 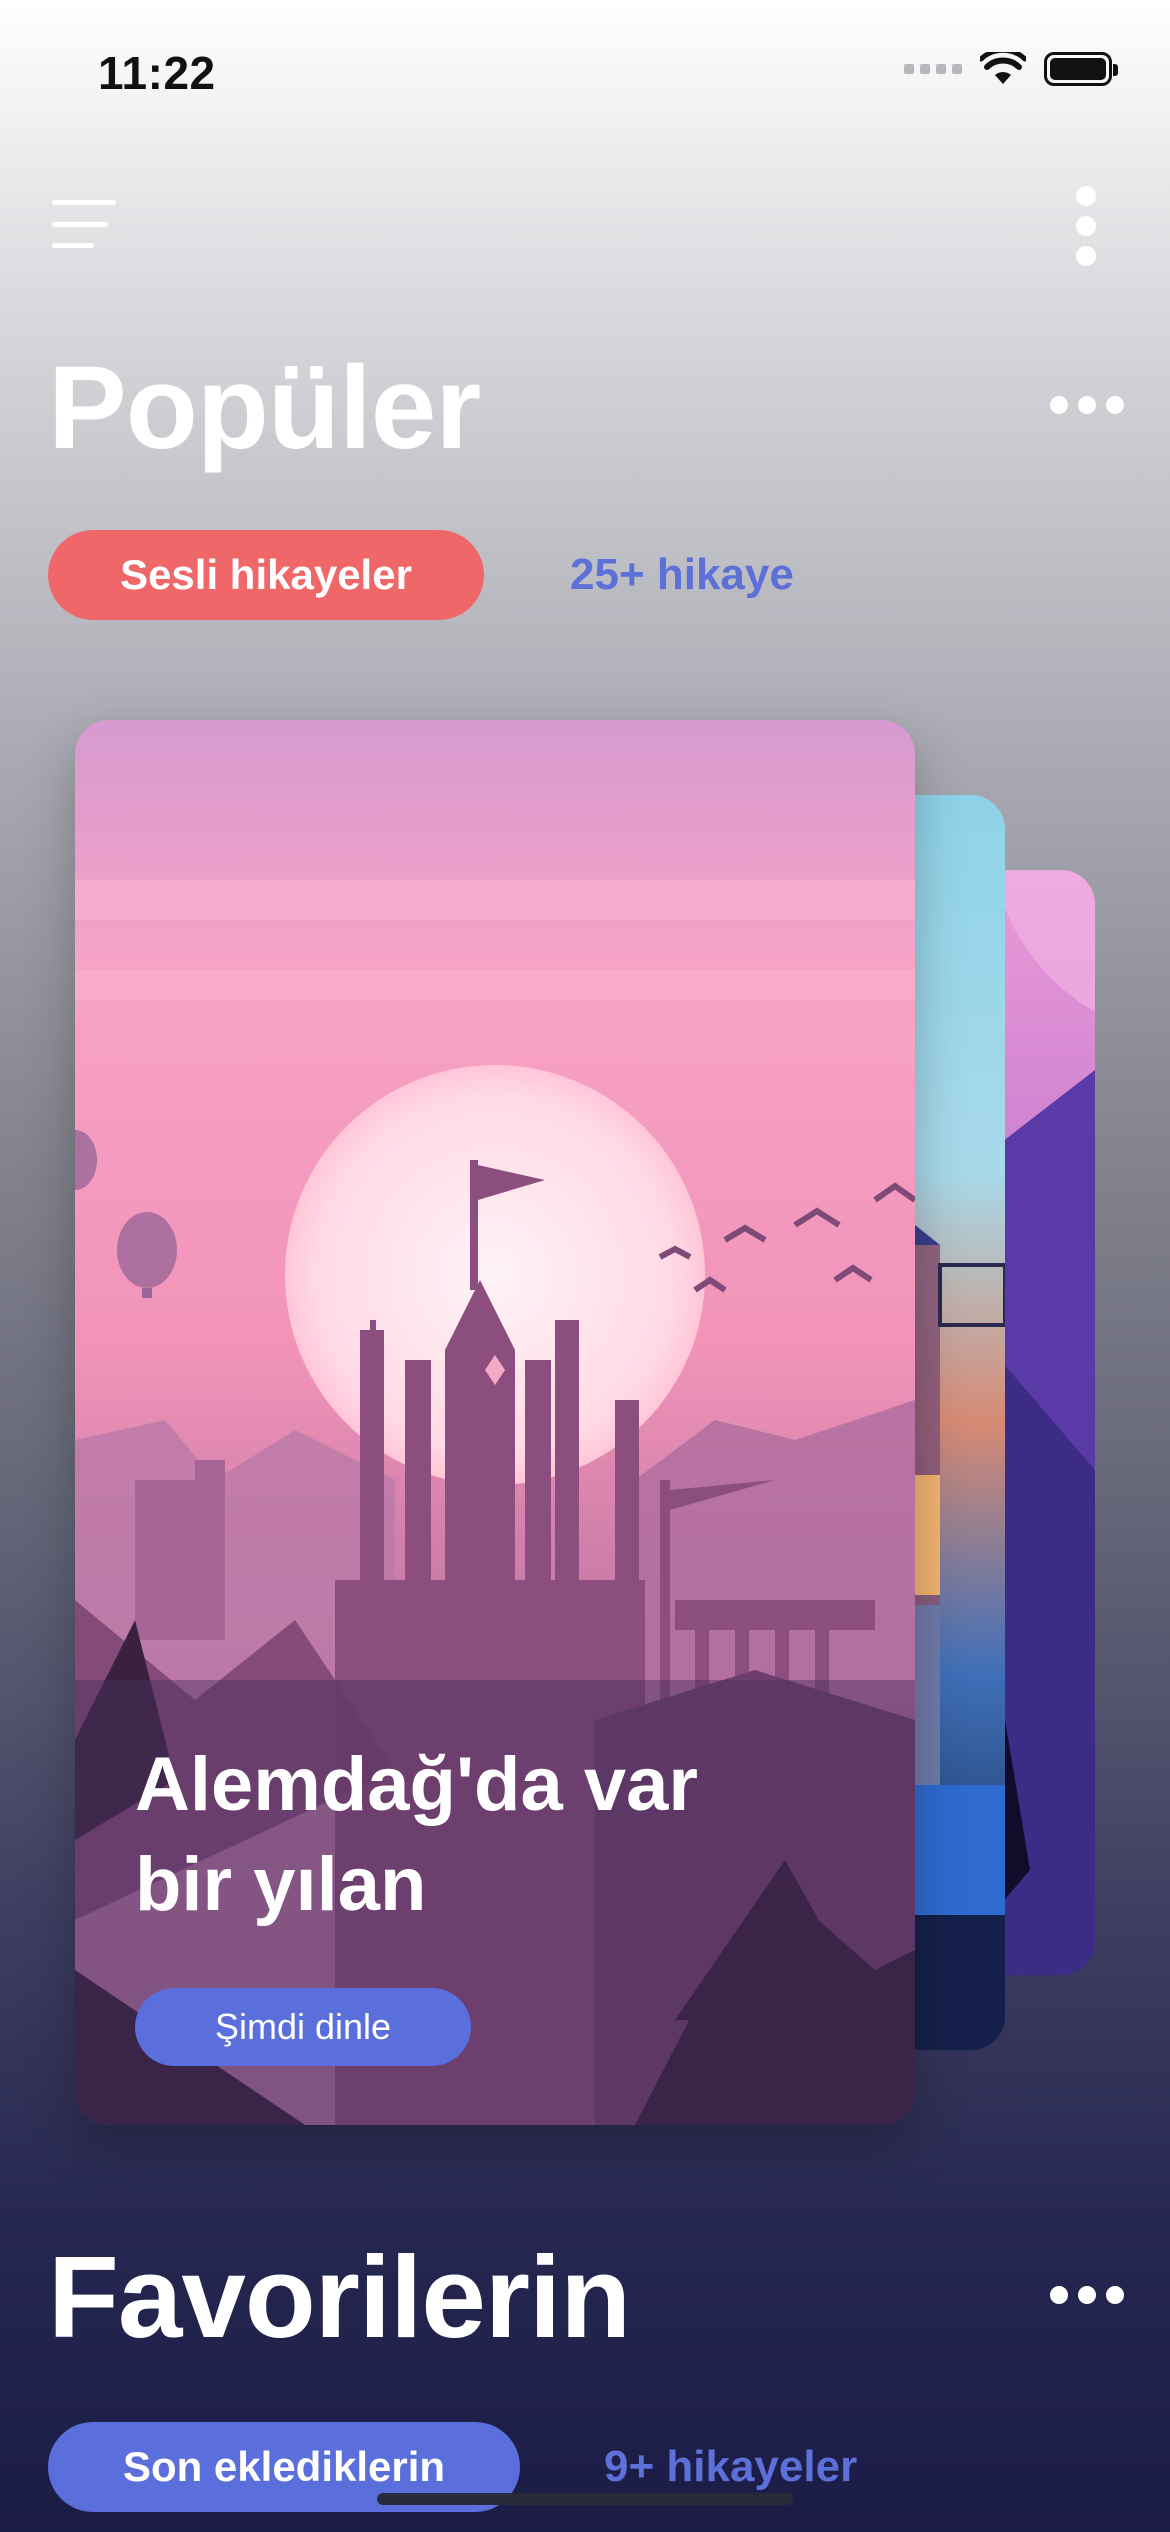 What do you see at coordinates (585, 70) in the screenshot?
I see `status-bar: 11:22` at bounding box center [585, 70].